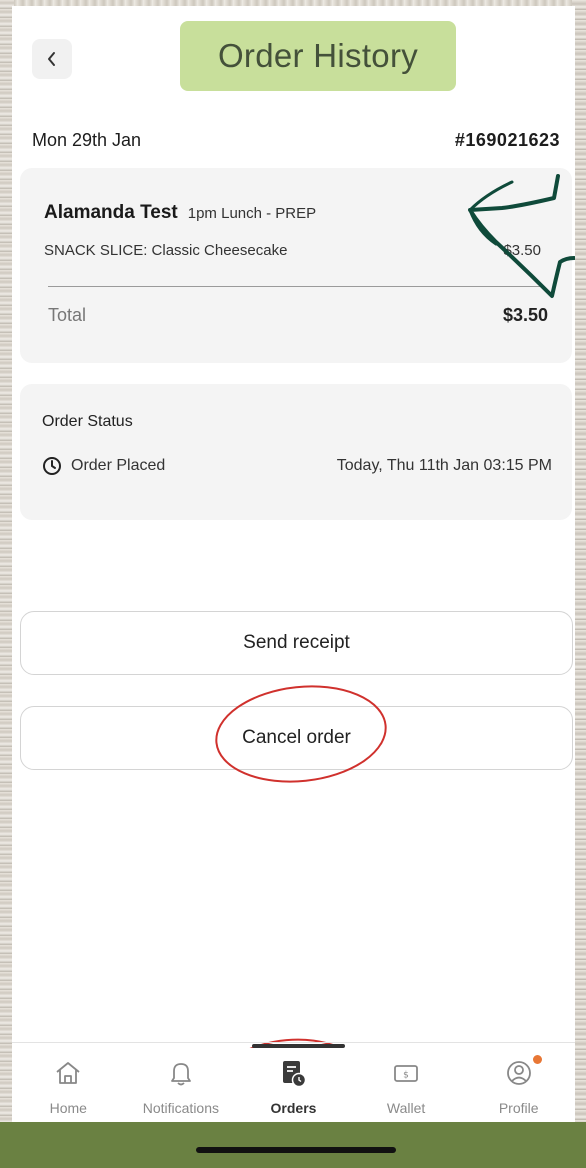 This screenshot has width=586, height=1168. What do you see at coordinates (525, 315) in the screenshot?
I see `total-value: $3.50` at bounding box center [525, 315].